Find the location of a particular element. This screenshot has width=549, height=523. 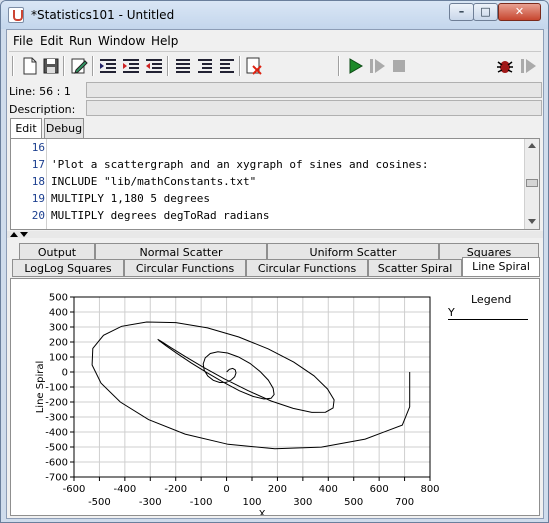

line-position-field is located at coordinates (314, 90).